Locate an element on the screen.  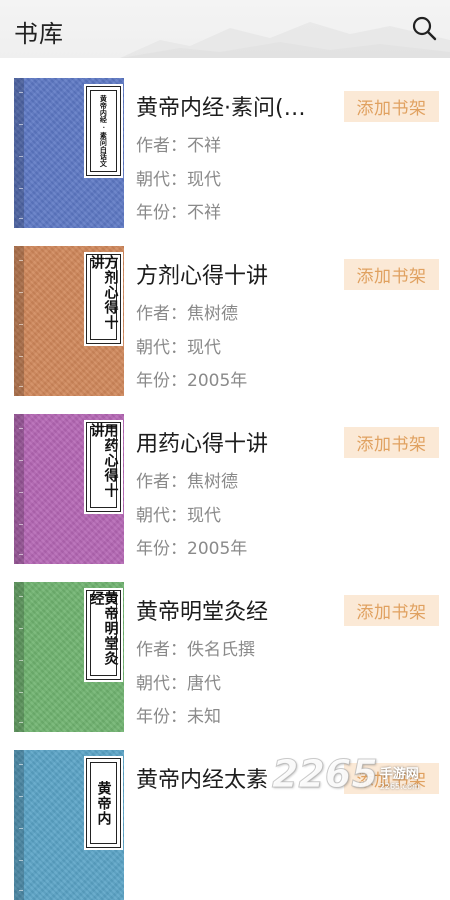
cover-title: 黄帝内经·素问白话文 is located at coordinates (104, 131).